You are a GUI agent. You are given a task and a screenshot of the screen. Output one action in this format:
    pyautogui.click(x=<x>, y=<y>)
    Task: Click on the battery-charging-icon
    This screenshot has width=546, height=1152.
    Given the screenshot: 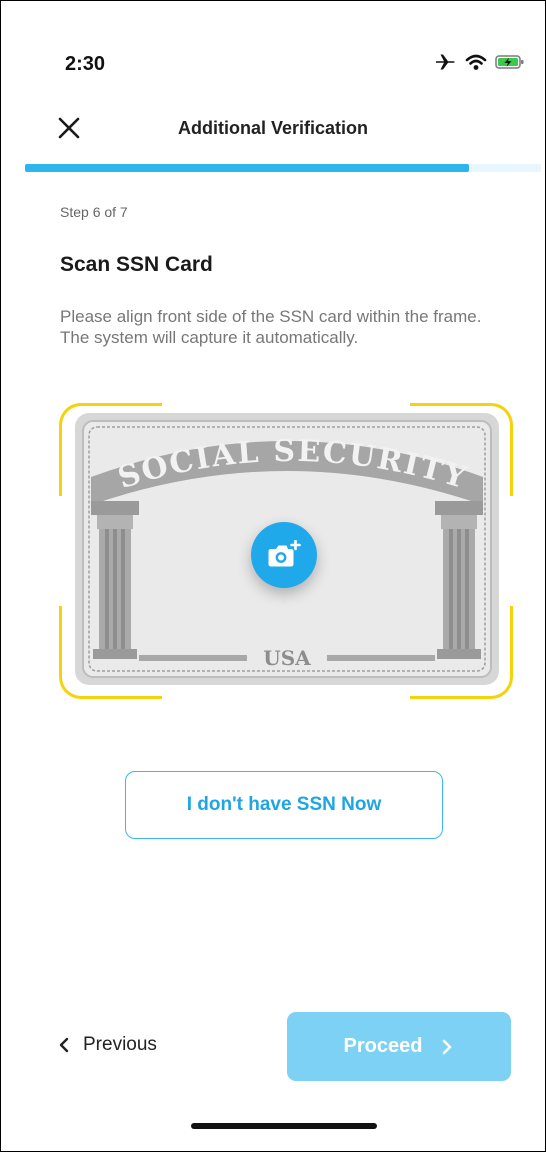 What is the action you would take?
    pyautogui.click(x=509, y=62)
    